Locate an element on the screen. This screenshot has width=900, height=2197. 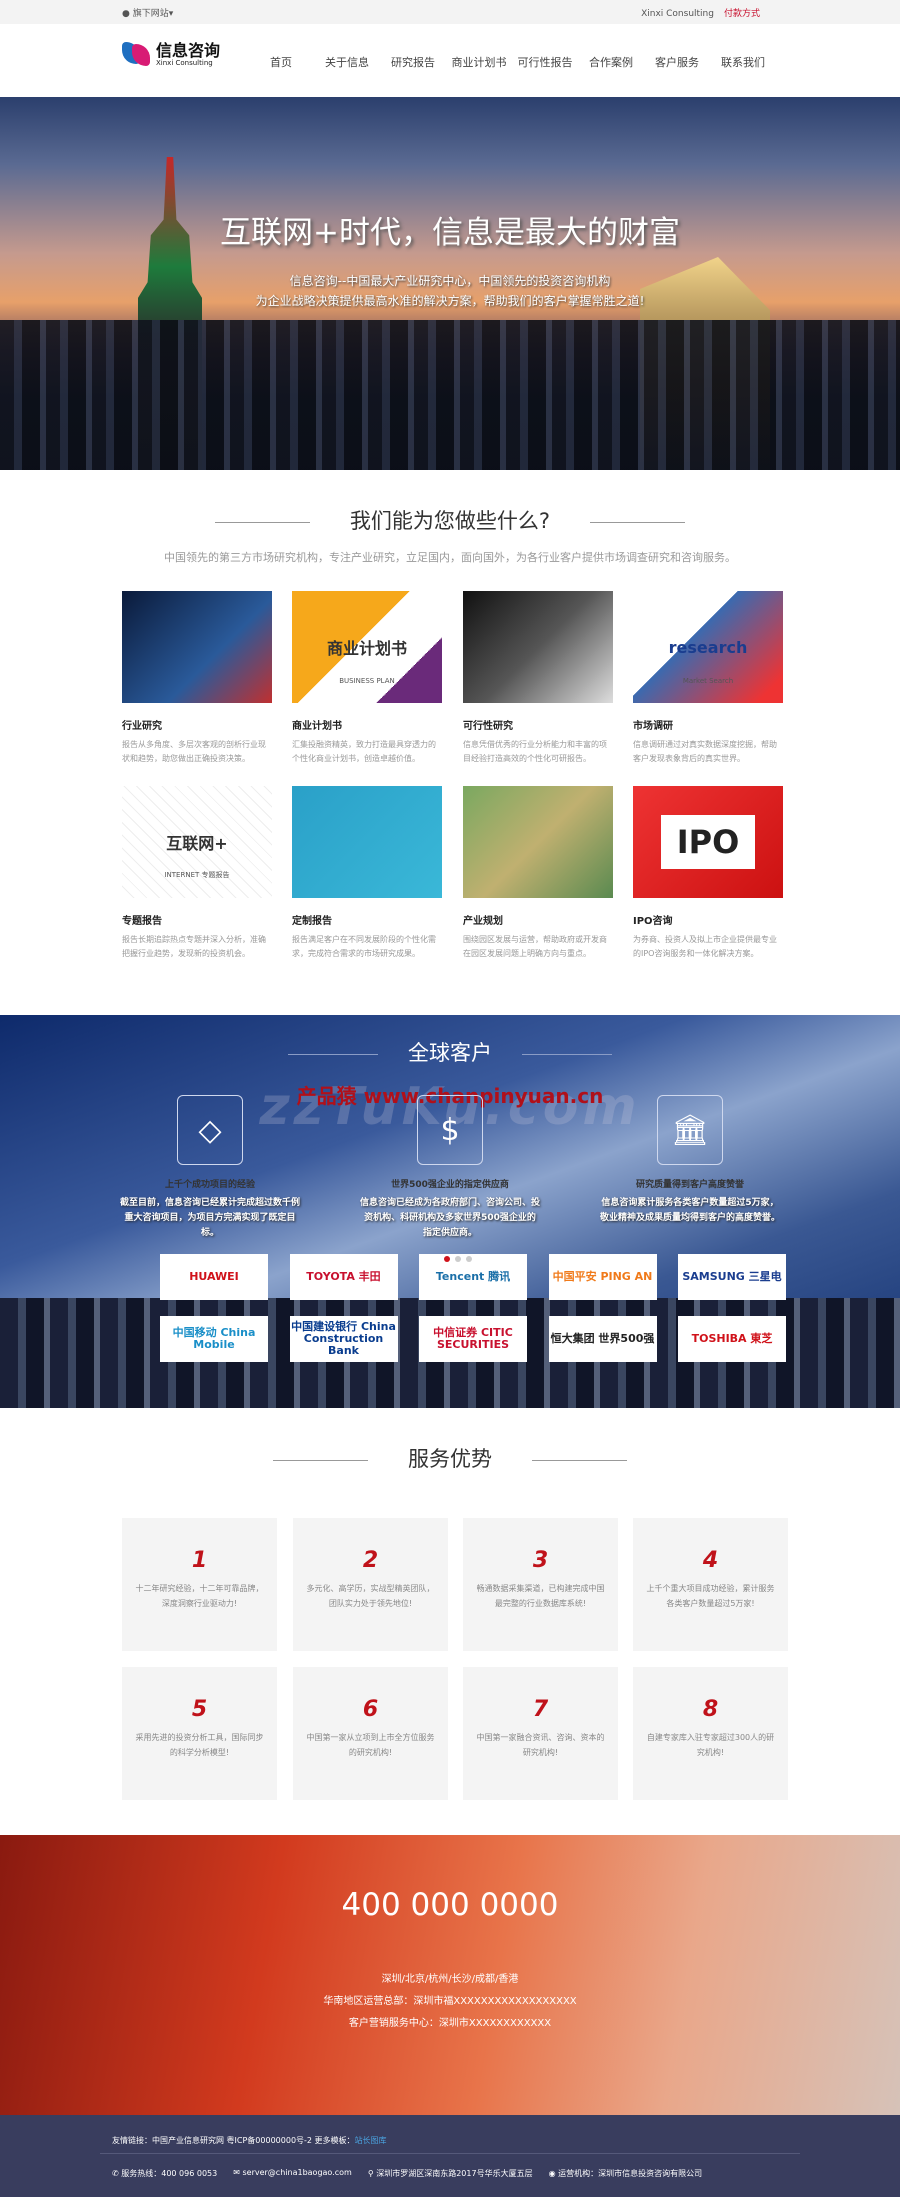
service-desc: 汇集投融资精英，致力打造最具穿透力的个性化商业计划书，创造卓越价值。 is located at coordinates (364, 751).